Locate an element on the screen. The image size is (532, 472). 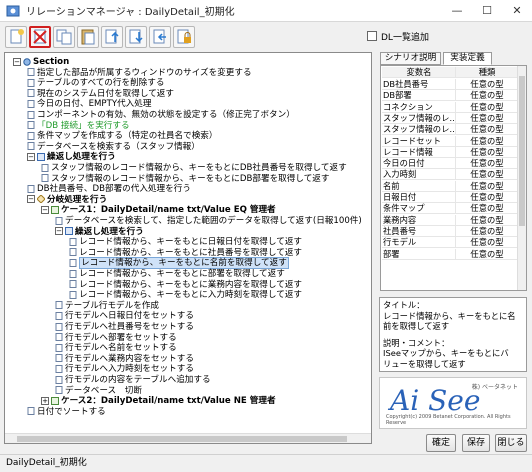
tree-item: 行モデルへ社員番号をセットする is located at coordinates (124, 327).